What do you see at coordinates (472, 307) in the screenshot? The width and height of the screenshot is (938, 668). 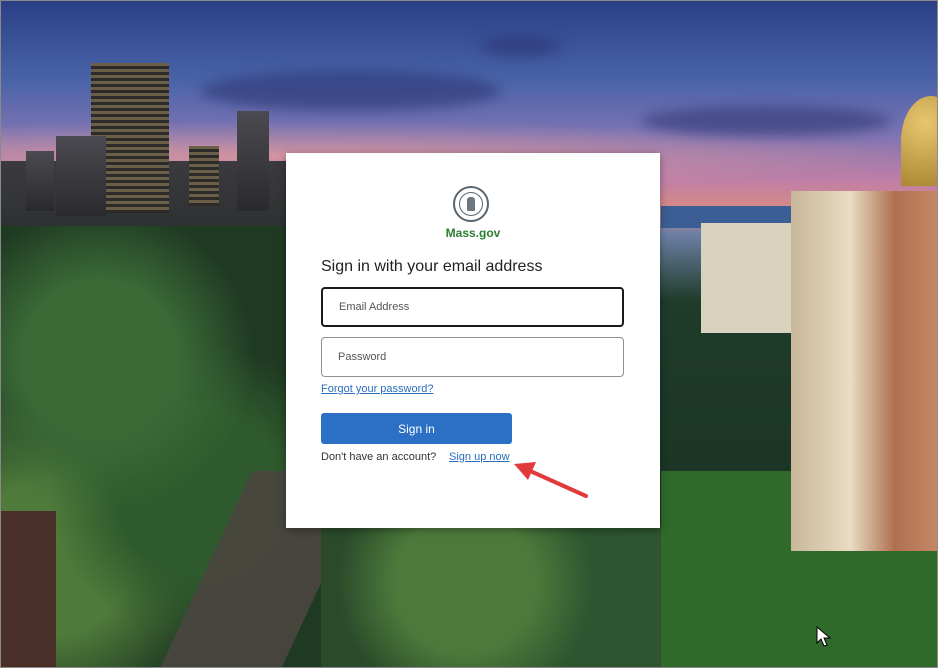 I see `email-field` at bounding box center [472, 307].